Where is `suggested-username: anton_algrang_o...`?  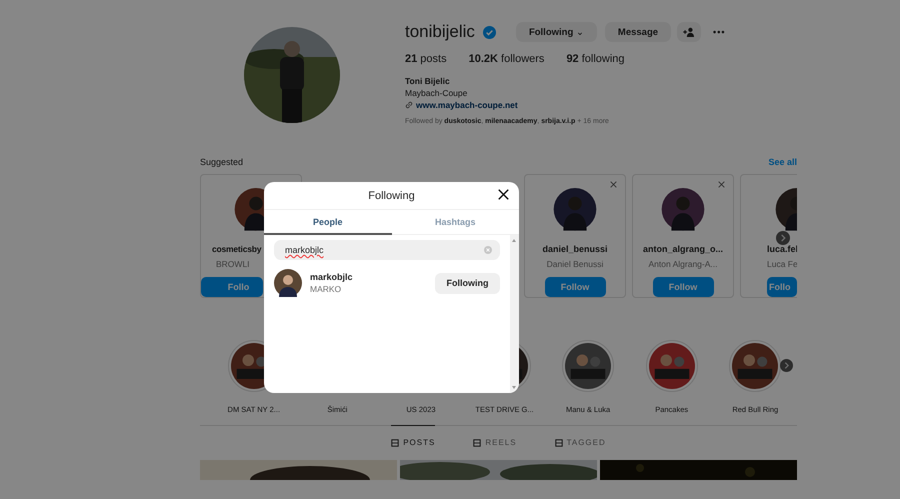 suggested-username: anton_algrang_o... is located at coordinates (682, 249).